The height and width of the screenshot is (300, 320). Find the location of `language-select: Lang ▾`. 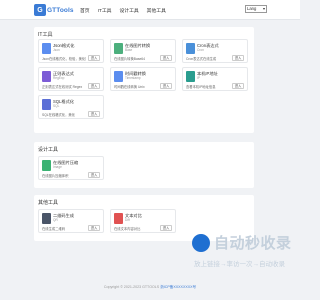

language-select: Lang ▾ is located at coordinates (256, 9).